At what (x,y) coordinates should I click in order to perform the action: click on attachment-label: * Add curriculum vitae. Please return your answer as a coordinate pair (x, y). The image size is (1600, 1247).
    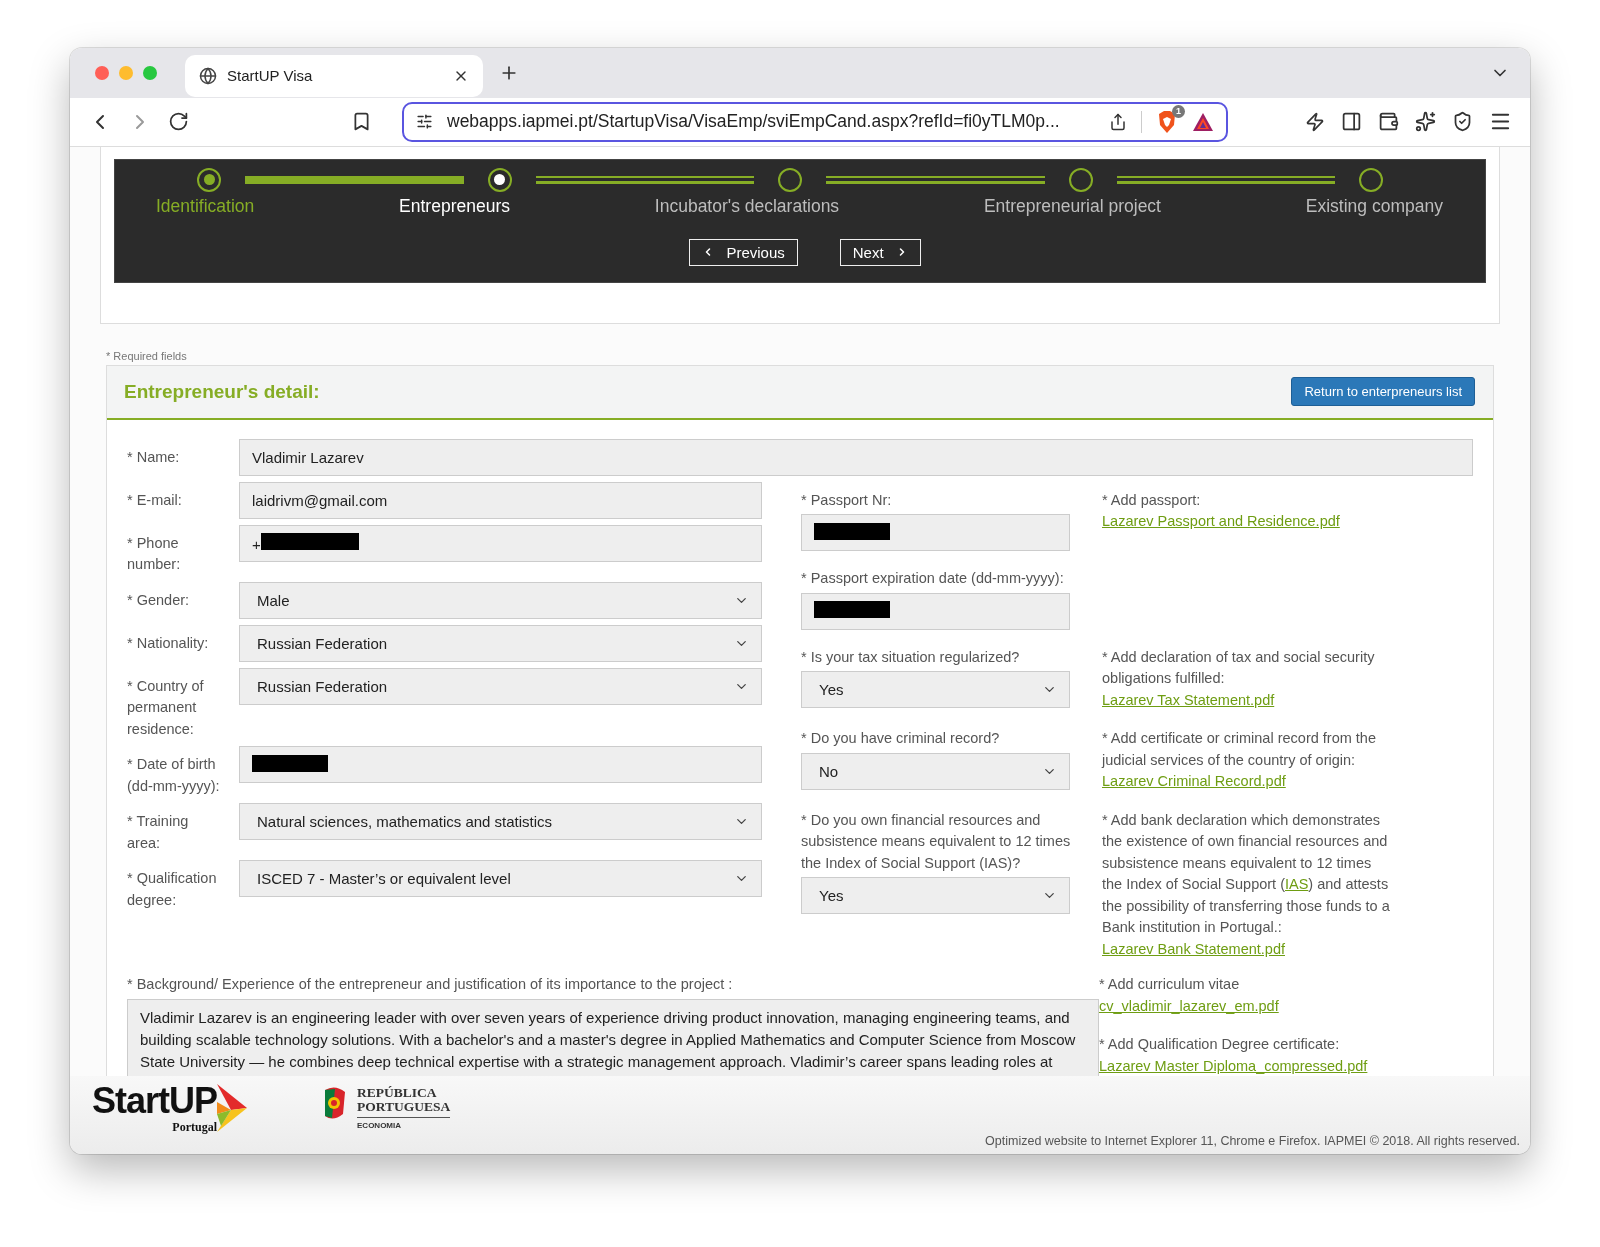
    Looking at the image, I should click on (1170, 985).